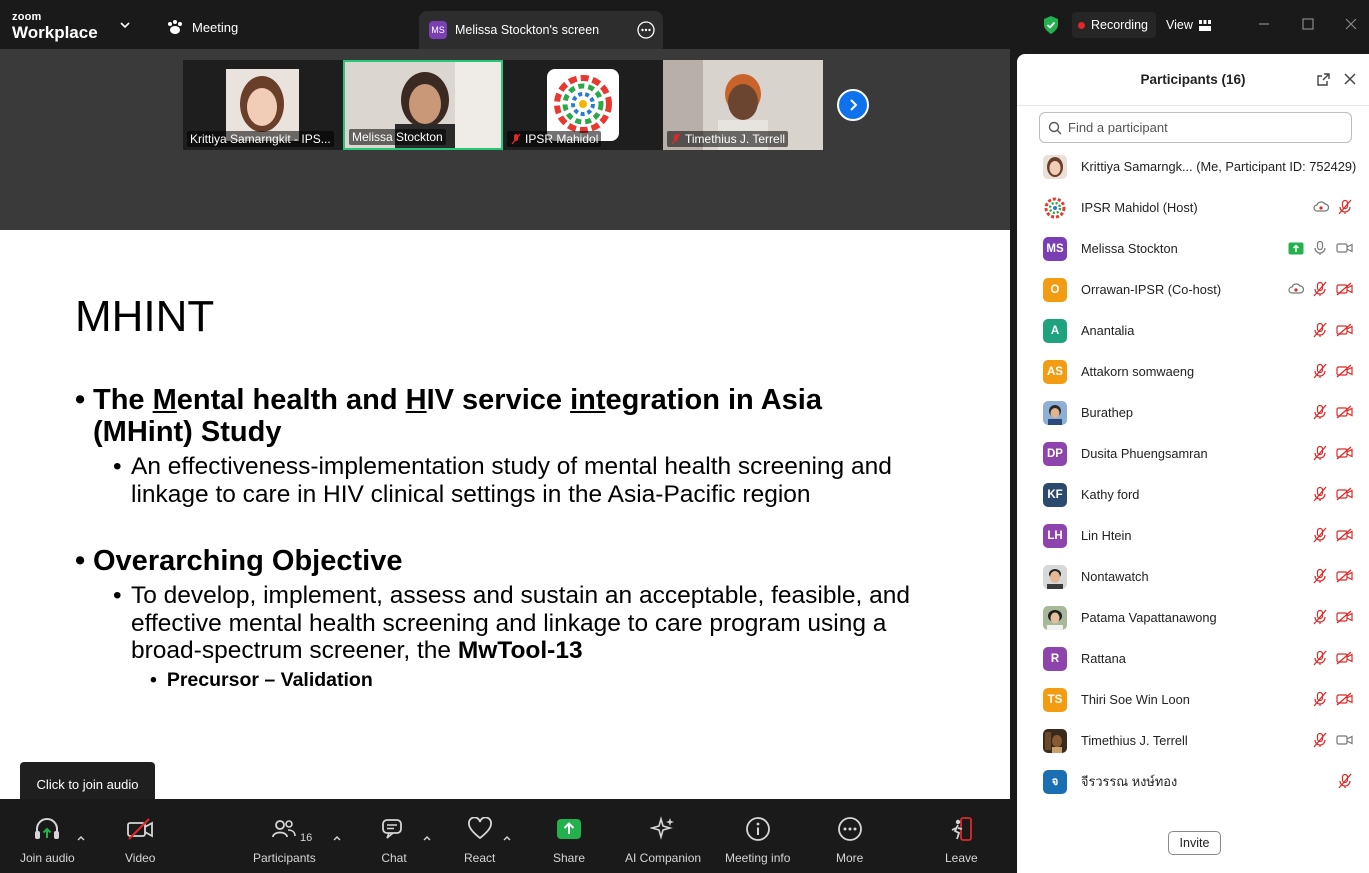  What do you see at coordinates (1351, 24) in the screenshot?
I see `close-window-icon` at bounding box center [1351, 24].